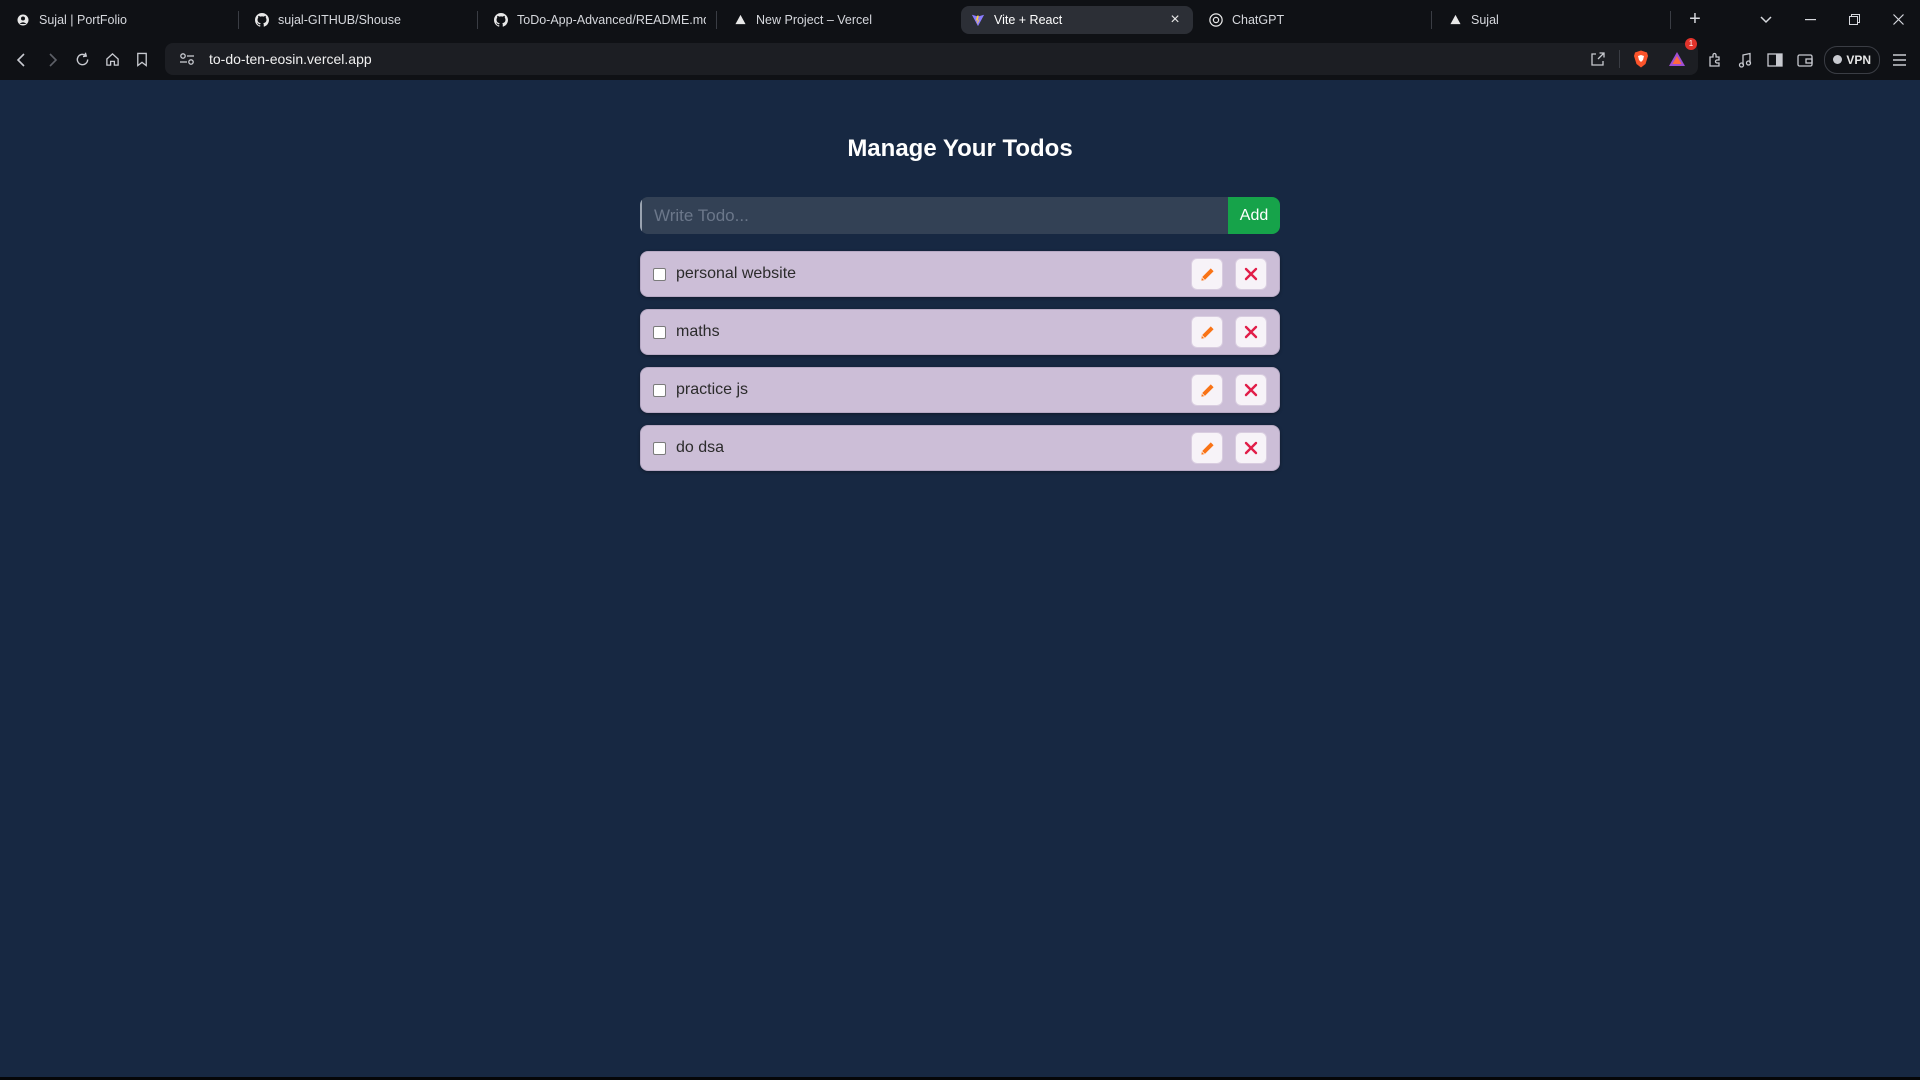 This screenshot has width=1920, height=1080. What do you see at coordinates (339, 19) in the screenshot?
I see `tab-title: sujal-GITHUB/Shouse` at bounding box center [339, 19].